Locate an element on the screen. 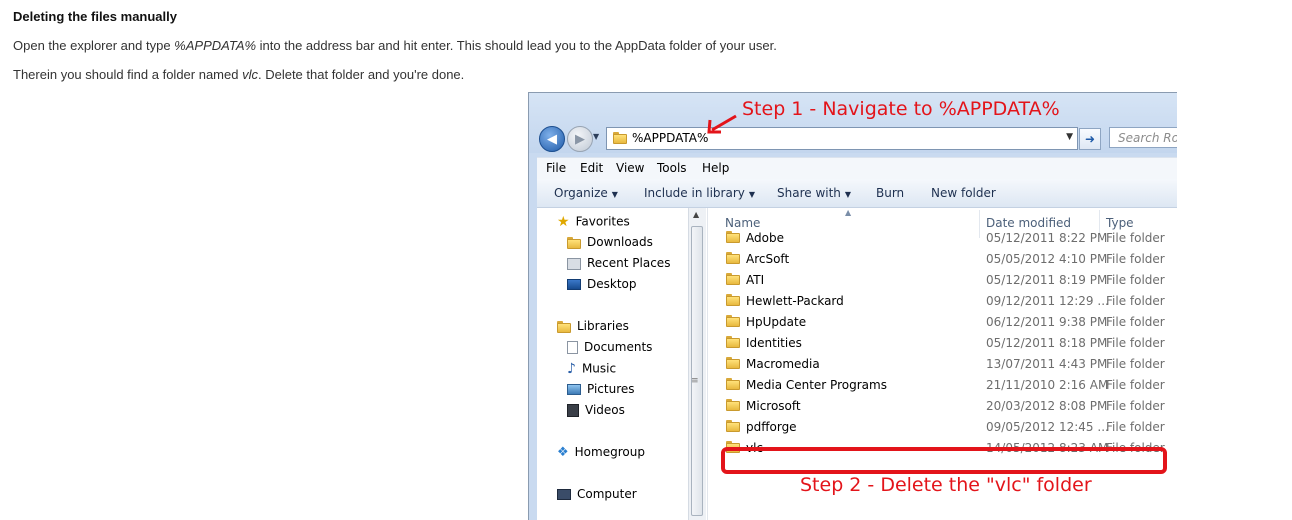 The height and width of the screenshot is (520, 1292). desktop-icon is located at coordinates (574, 284).